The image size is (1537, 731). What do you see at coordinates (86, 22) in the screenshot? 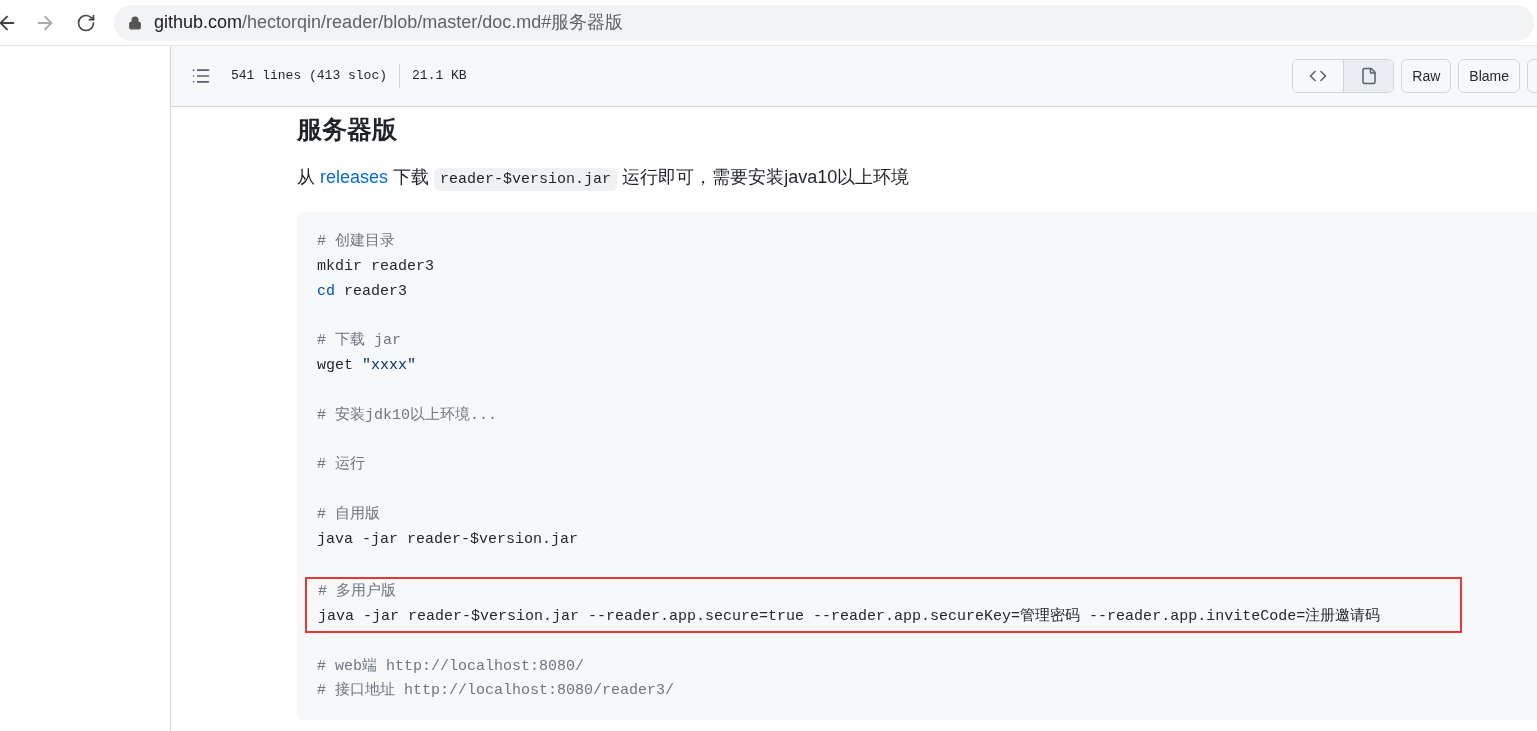
I see `reload-icon` at bounding box center [86, 22].